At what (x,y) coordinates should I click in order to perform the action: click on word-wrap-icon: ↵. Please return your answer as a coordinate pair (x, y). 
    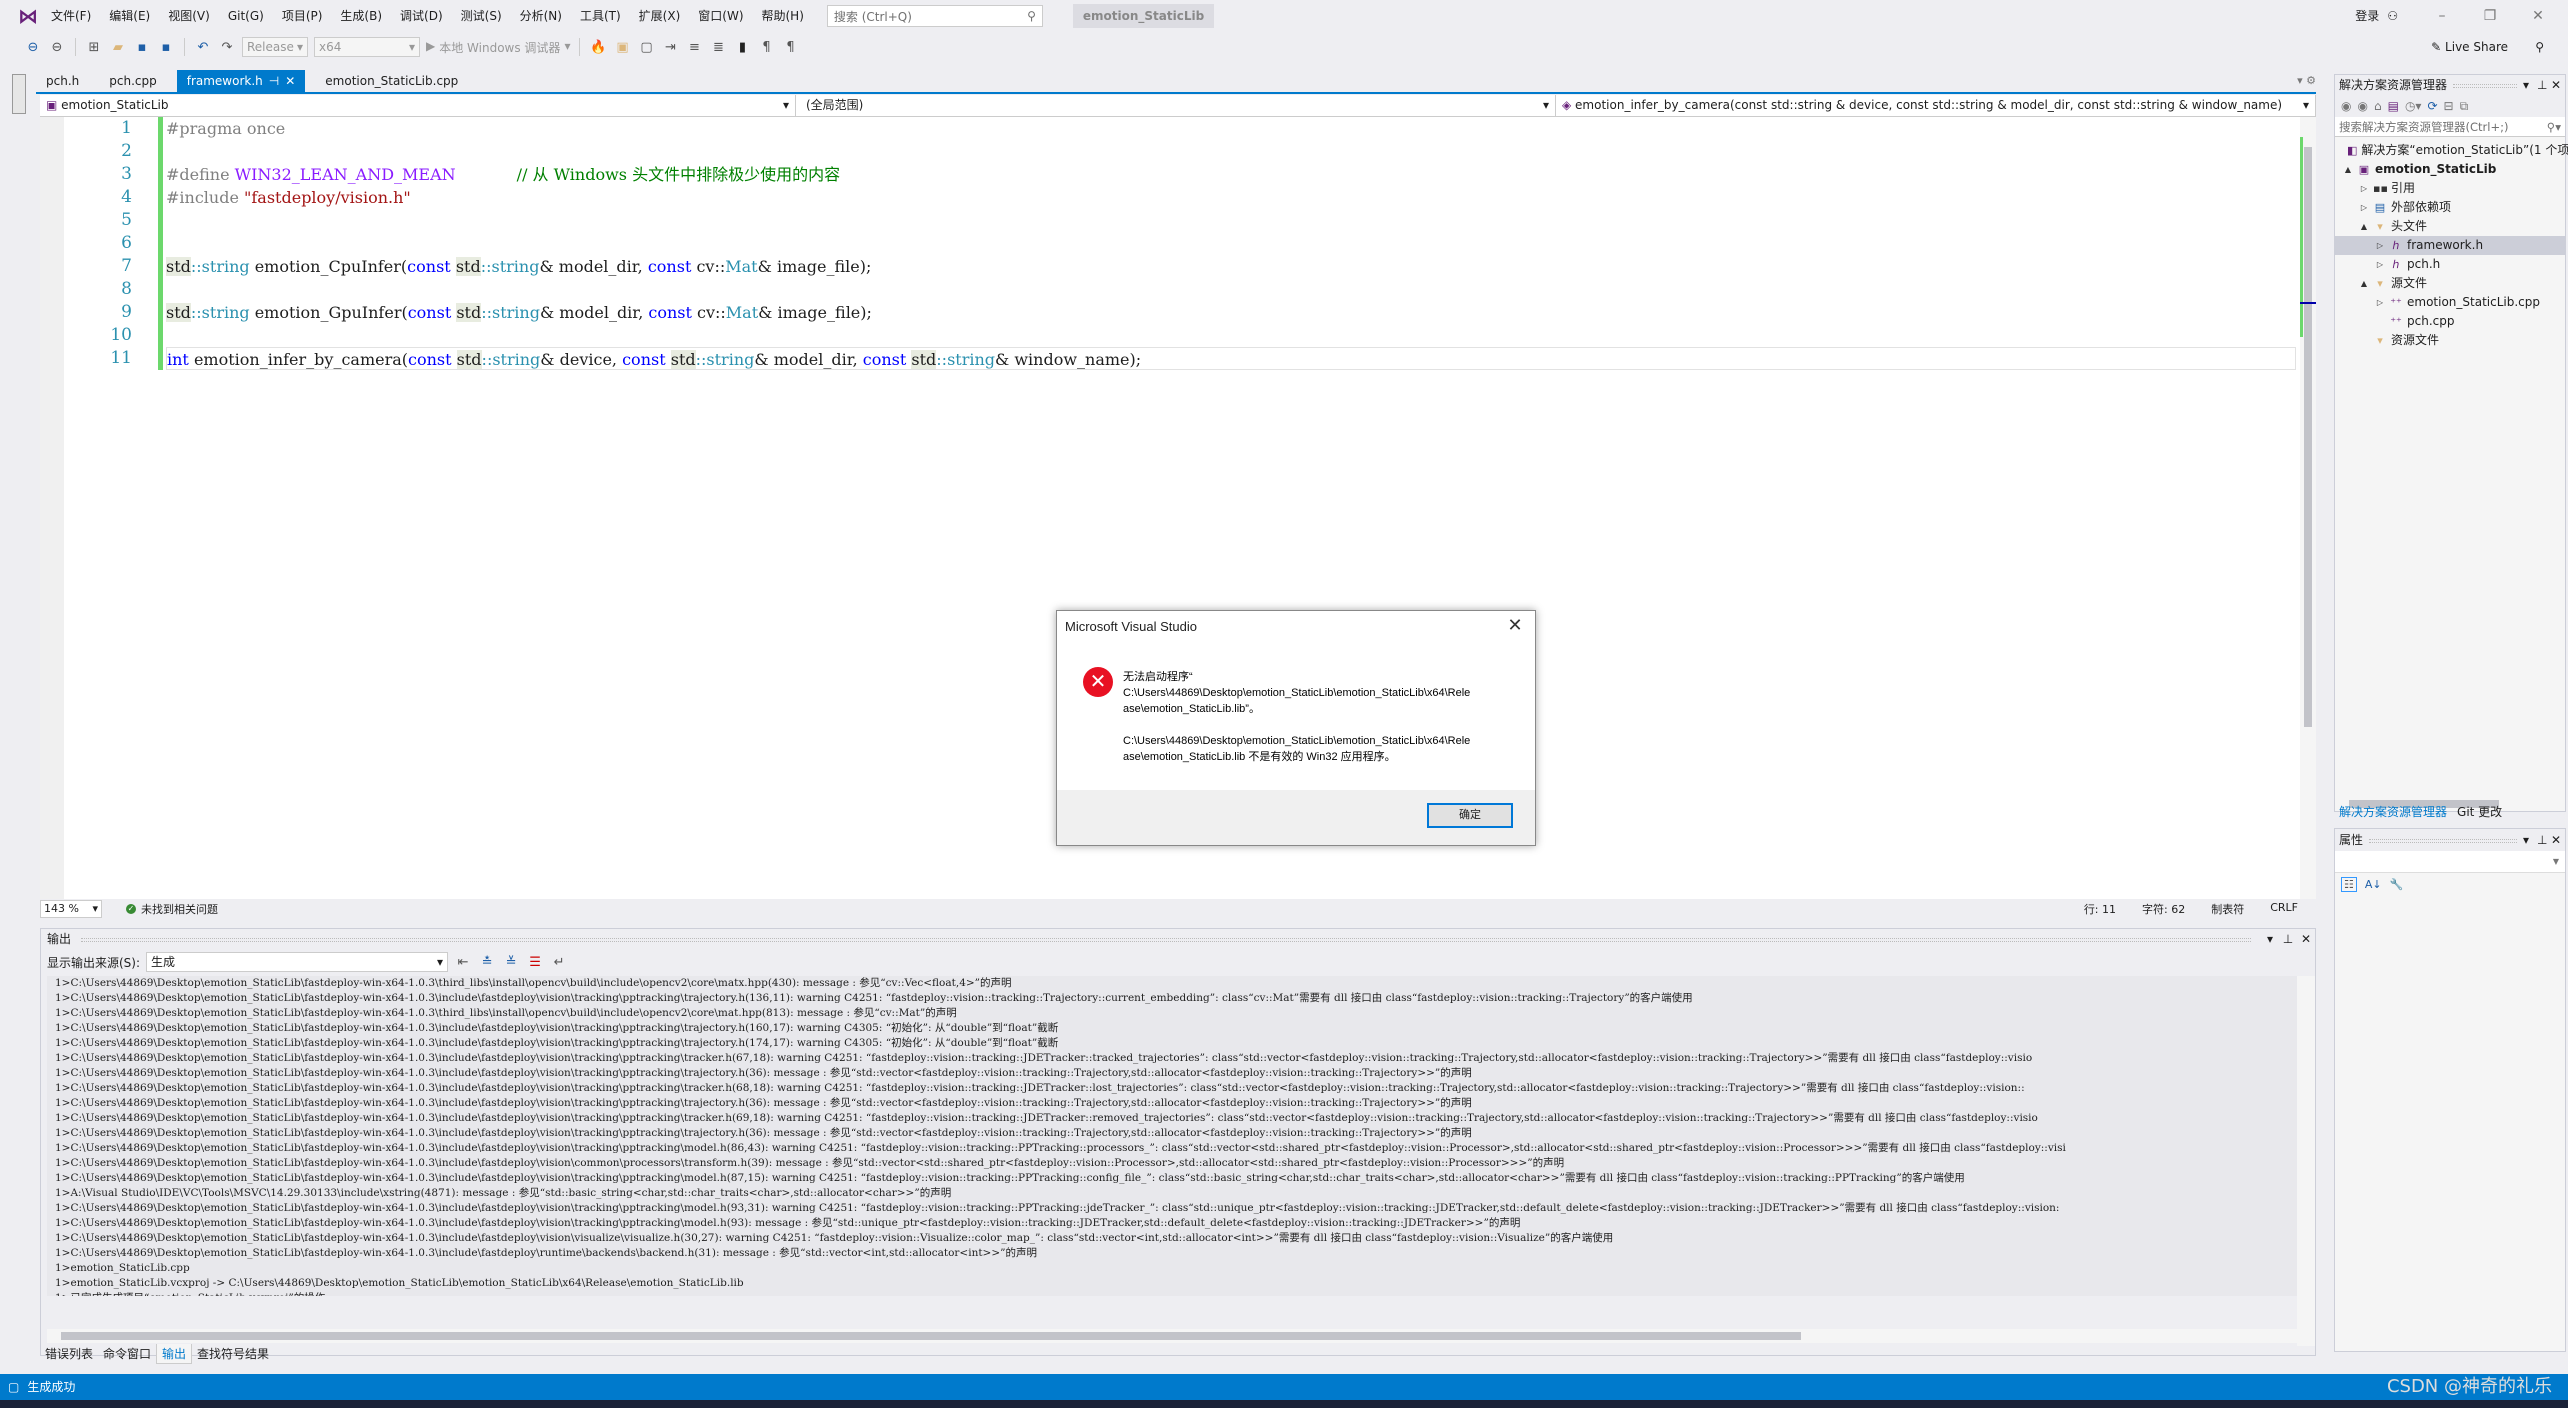
    Looking at the image, I should click on (559, 962).